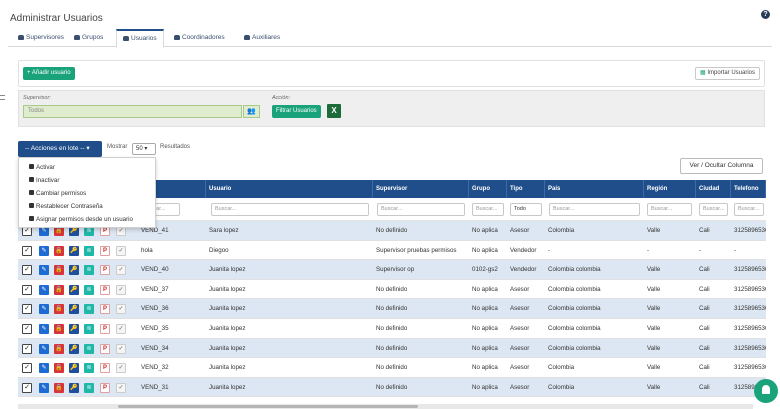 This screenshot has height=409, width=780. I want to click on menu-item-asignar-permisos: Asignar permisos desde un usuario, so click(81, 219).